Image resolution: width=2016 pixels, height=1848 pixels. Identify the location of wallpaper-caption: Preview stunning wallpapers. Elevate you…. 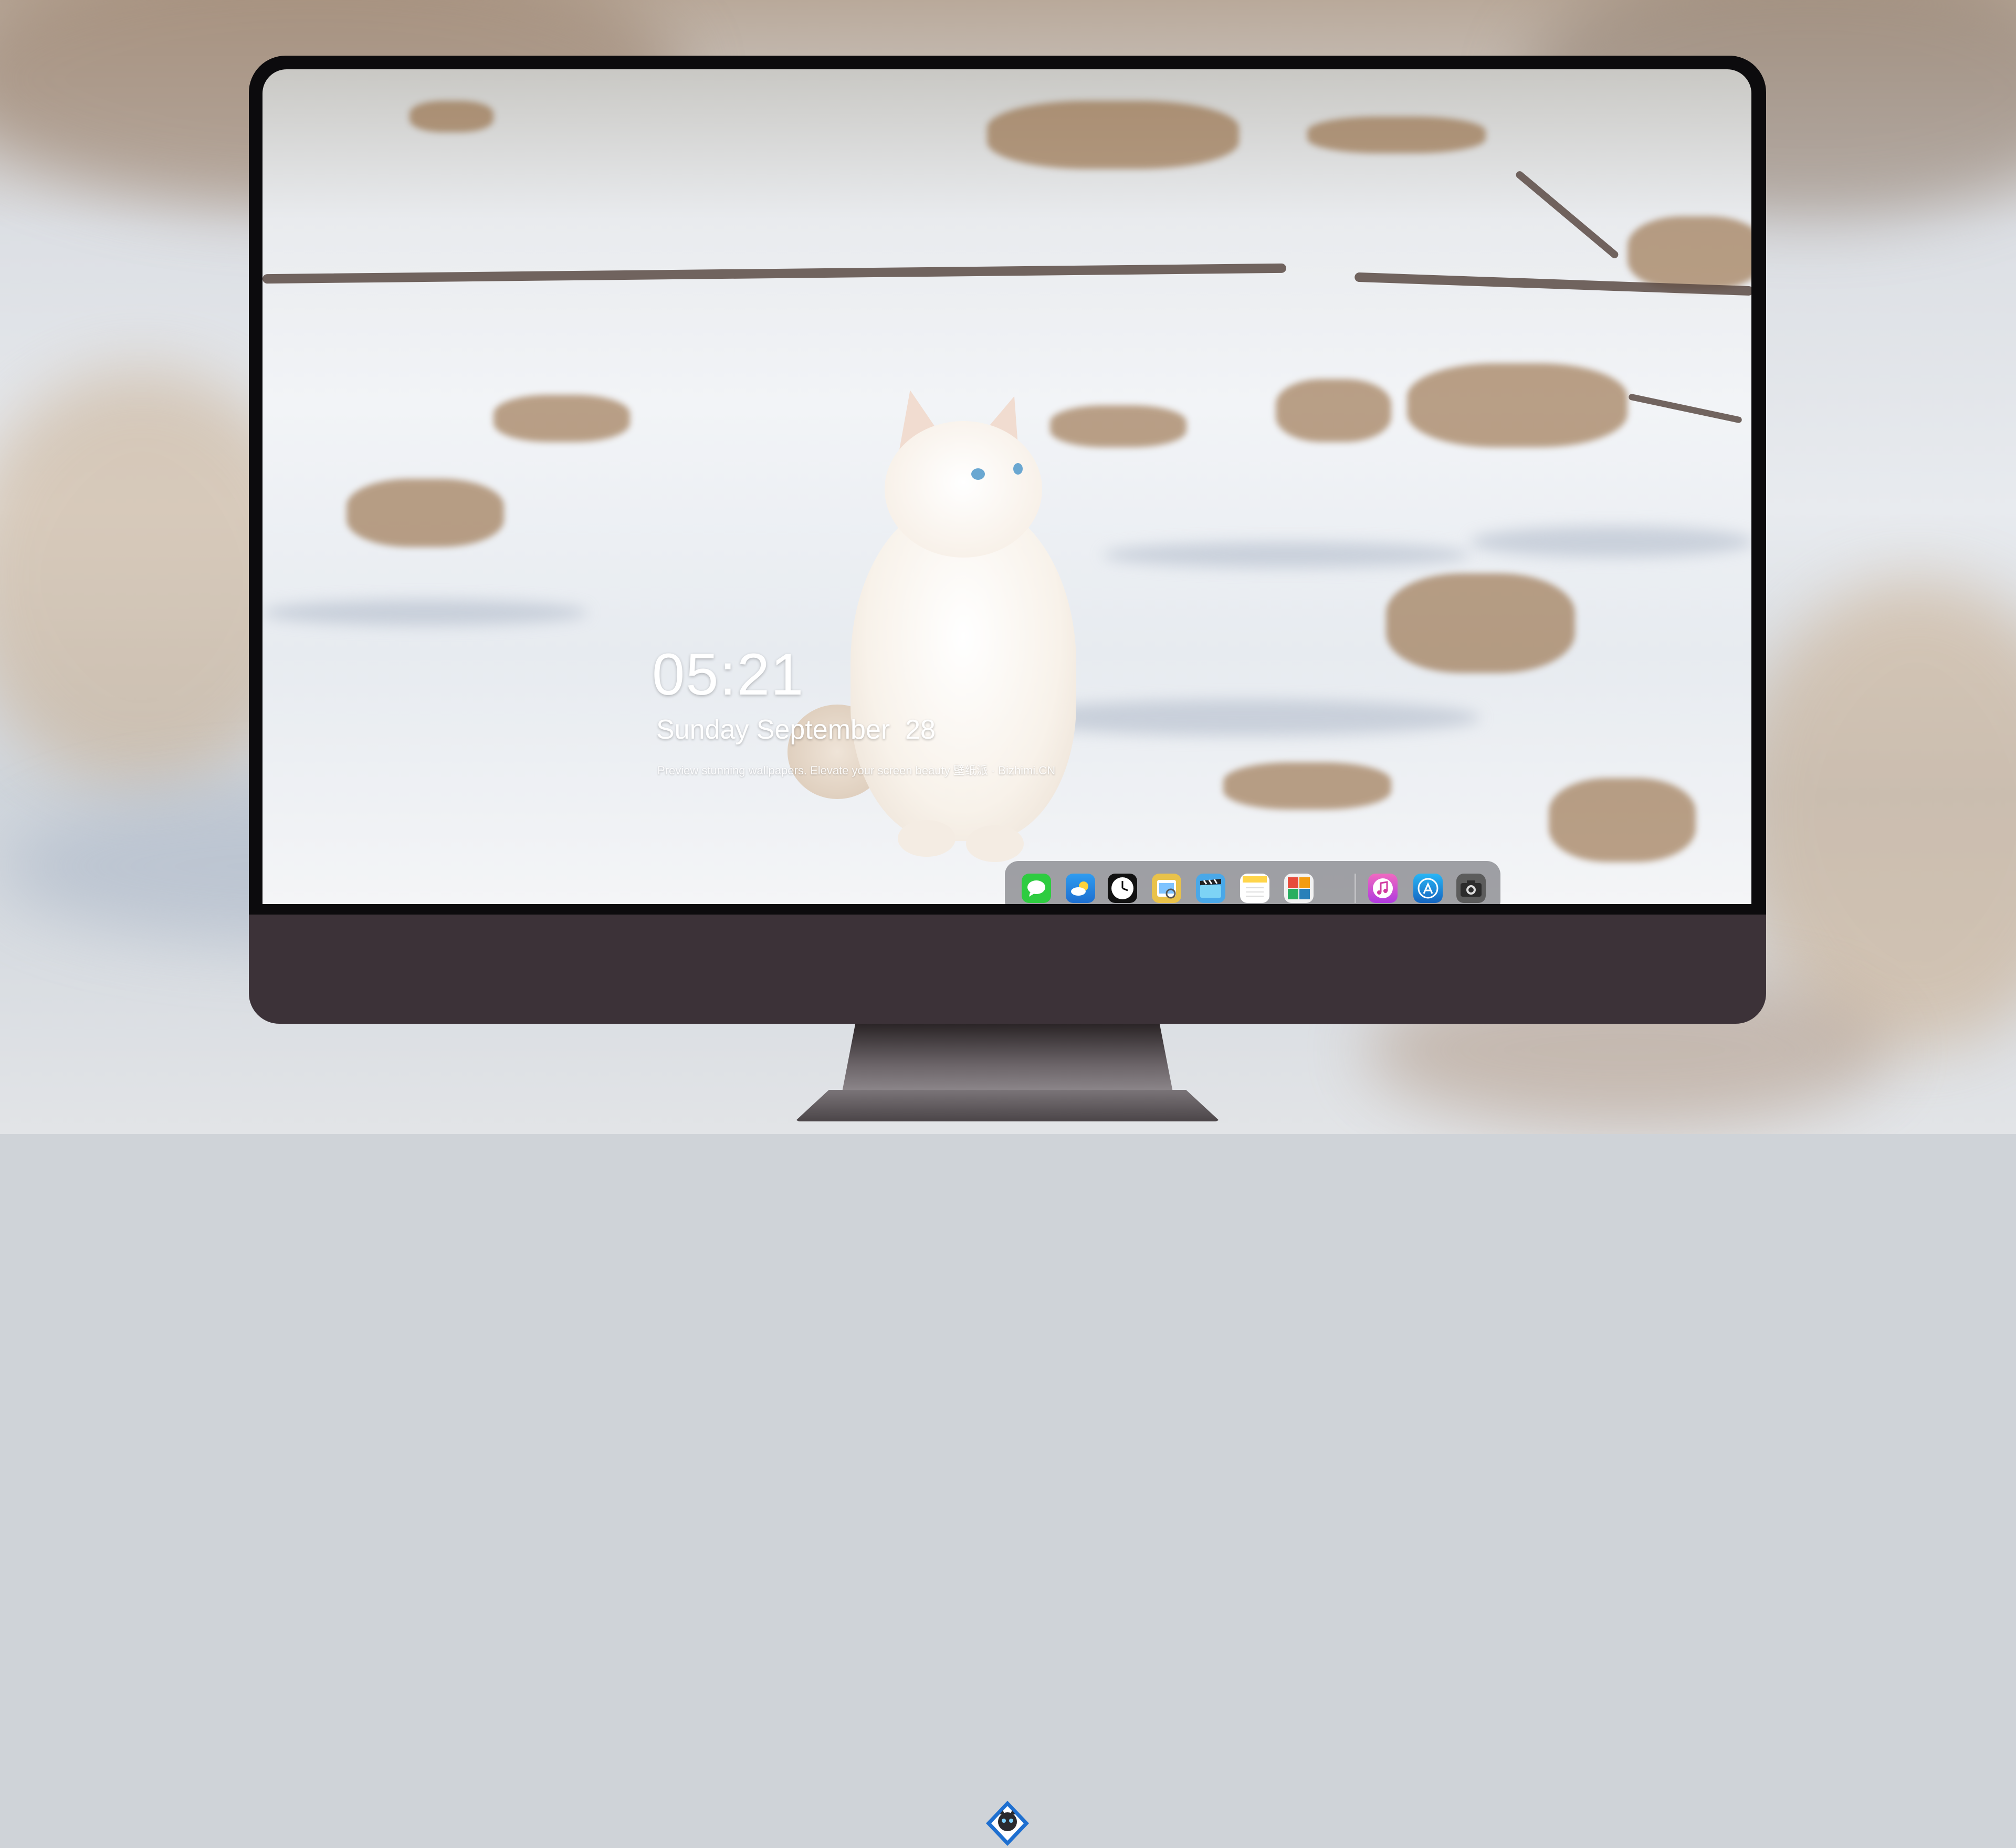
(856, 770).